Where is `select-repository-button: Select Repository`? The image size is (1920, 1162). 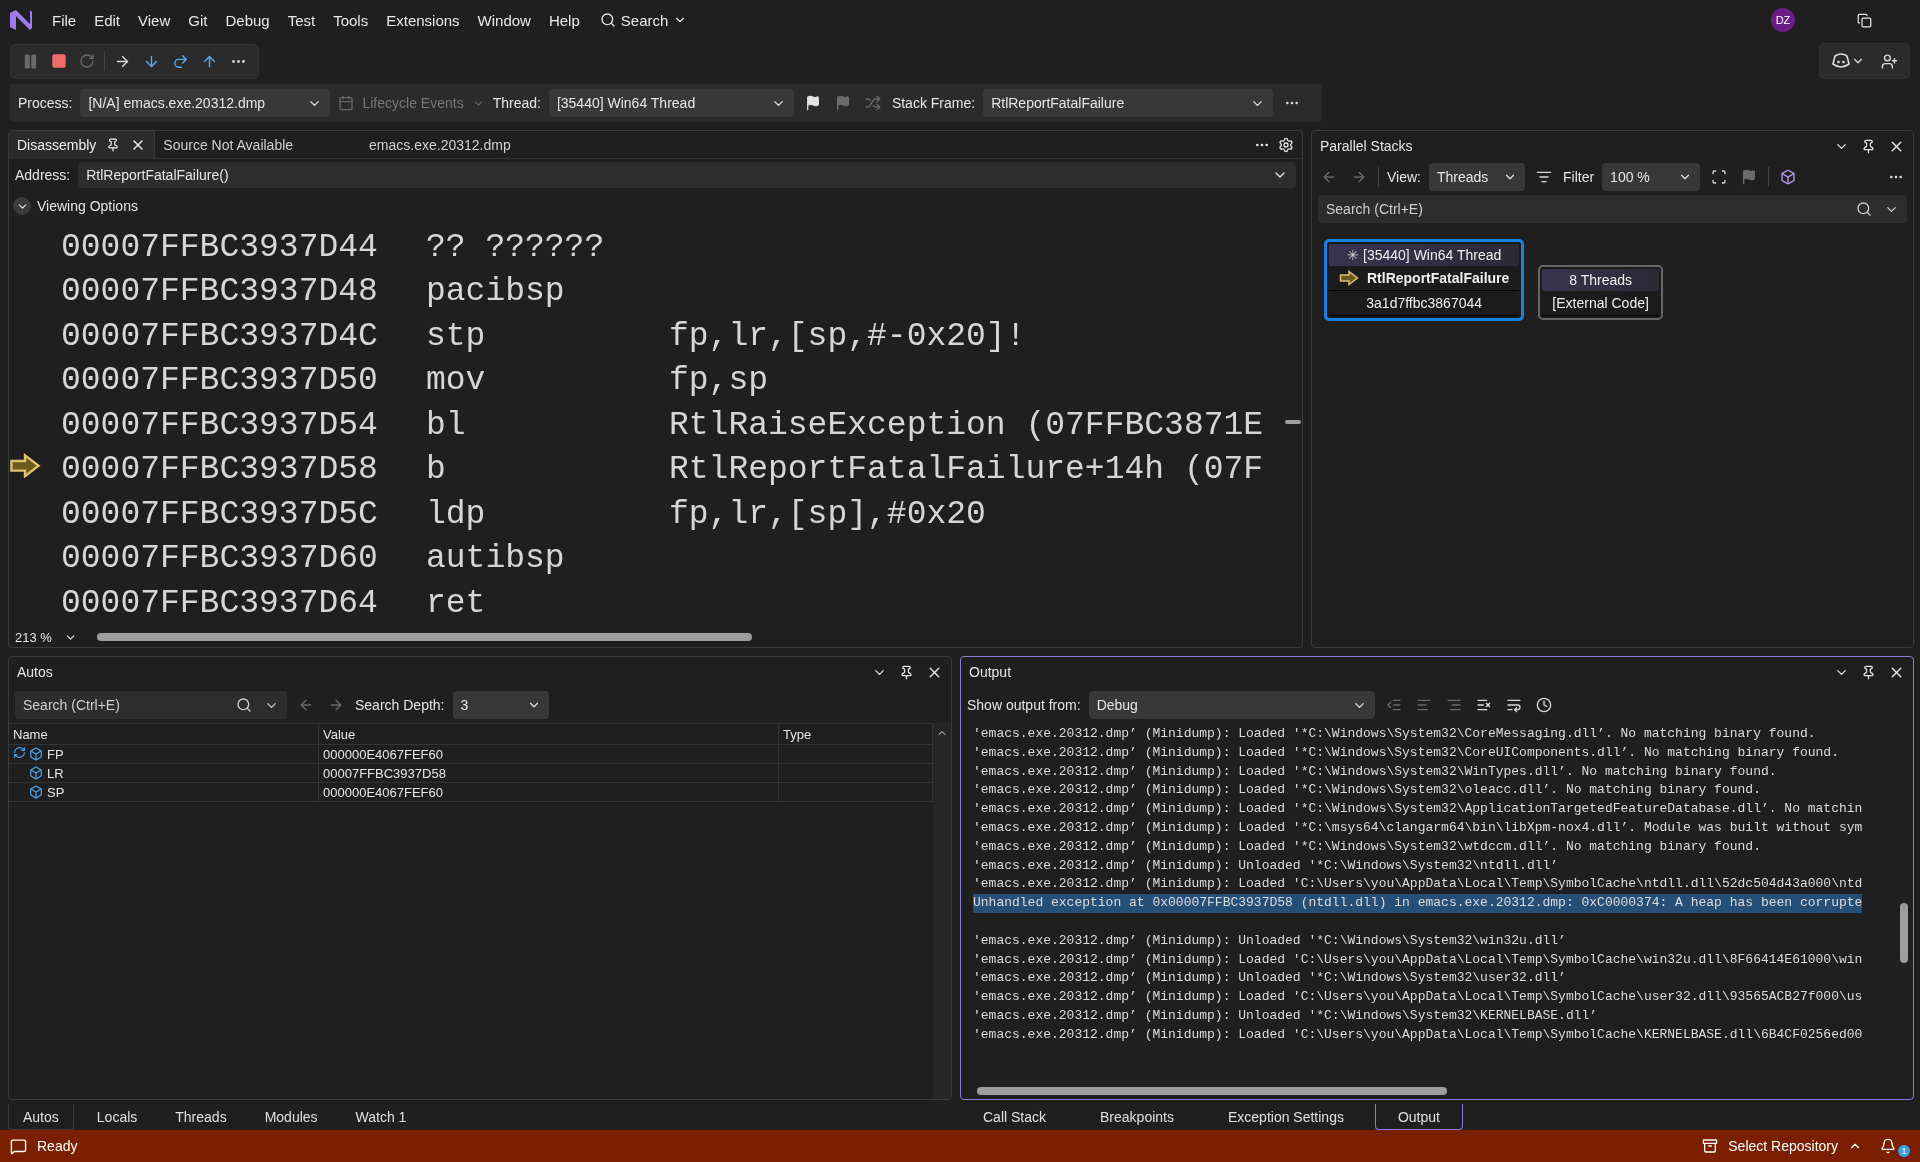
select-repository-button: Select Repository is located at coordinates (1783, 1146).